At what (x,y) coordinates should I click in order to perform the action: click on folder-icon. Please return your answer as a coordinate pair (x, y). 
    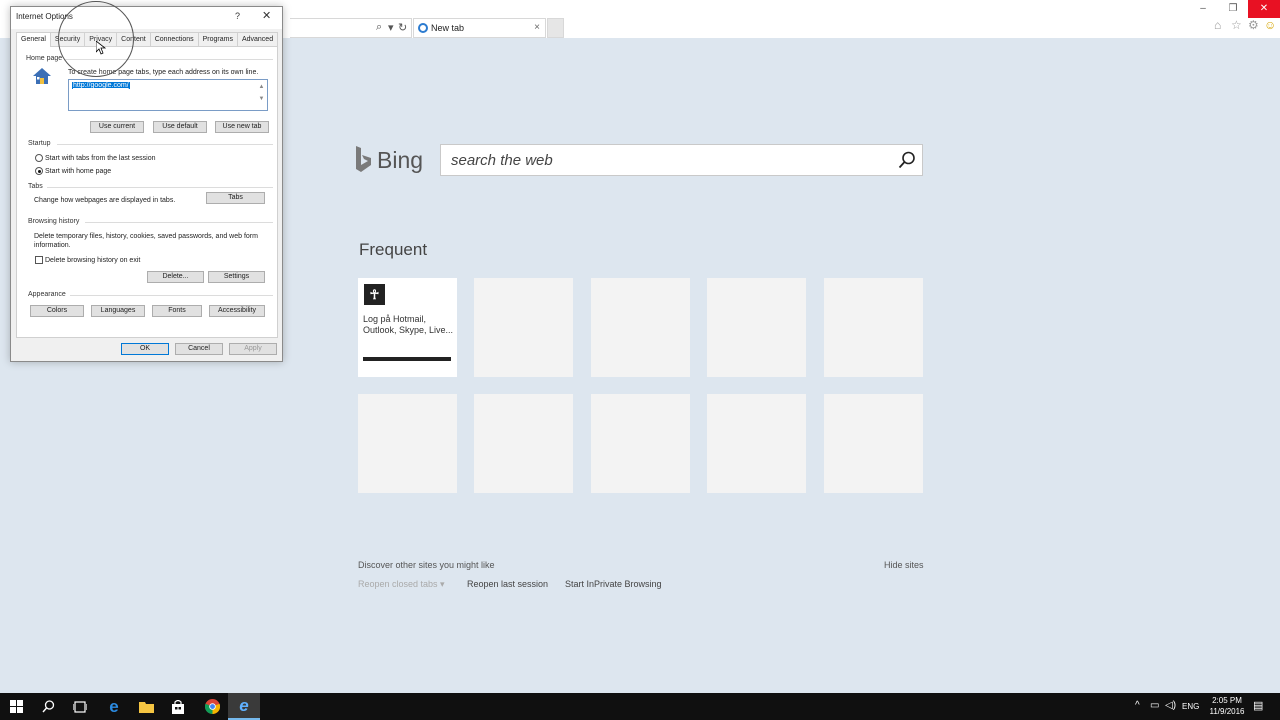
    Looking at the image, I should click on (146, 707).